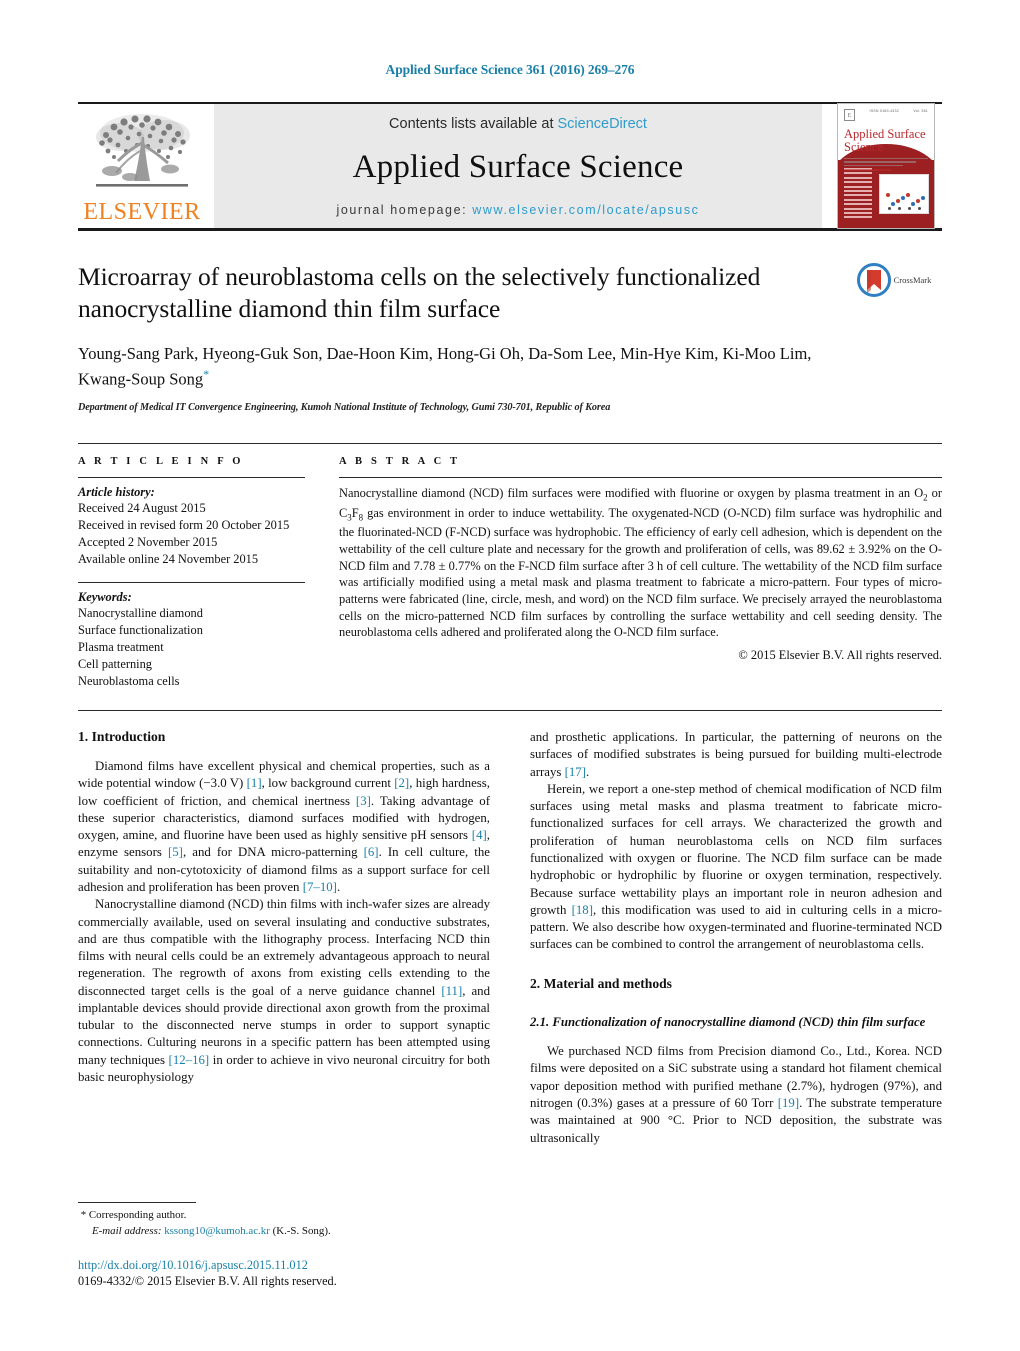 Image resolution: width=1020 pixels, height=1351 pixels. I want to click on elsevier-logo: ELSEVIER, so click(142, 166).